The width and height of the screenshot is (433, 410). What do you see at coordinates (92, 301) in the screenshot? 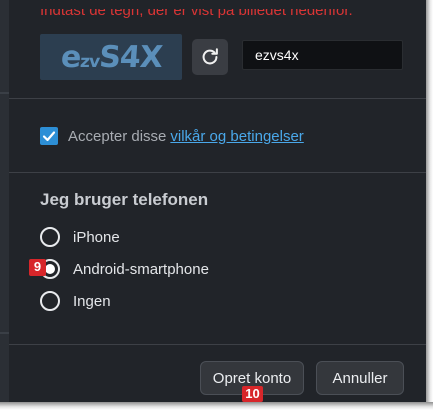
I see `radio-label: Ingen` at bounding box center [92, 301].